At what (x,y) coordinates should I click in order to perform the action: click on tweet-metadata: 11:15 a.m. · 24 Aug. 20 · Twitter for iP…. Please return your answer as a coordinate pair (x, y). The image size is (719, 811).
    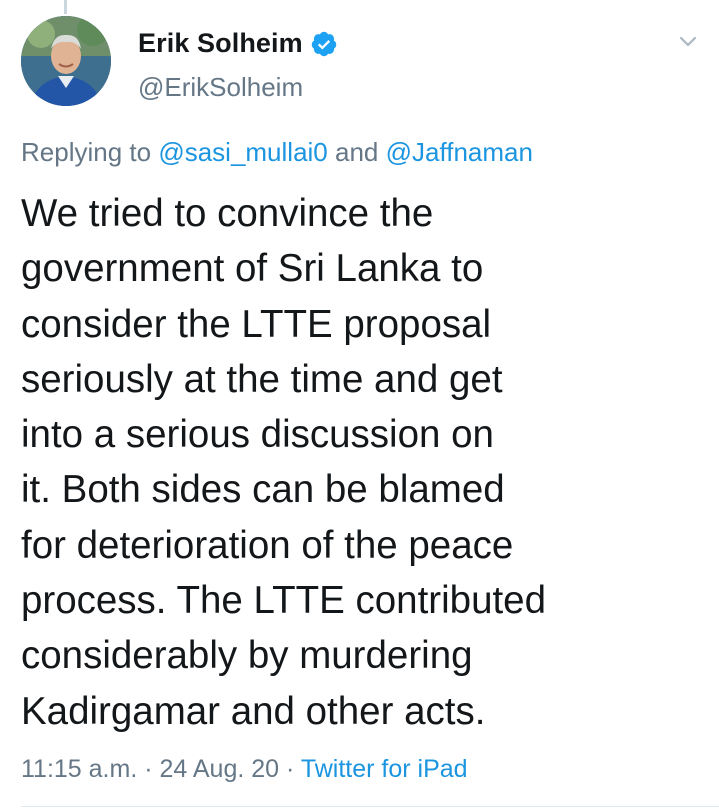
    Looking at the image, I should click on (244, 769).